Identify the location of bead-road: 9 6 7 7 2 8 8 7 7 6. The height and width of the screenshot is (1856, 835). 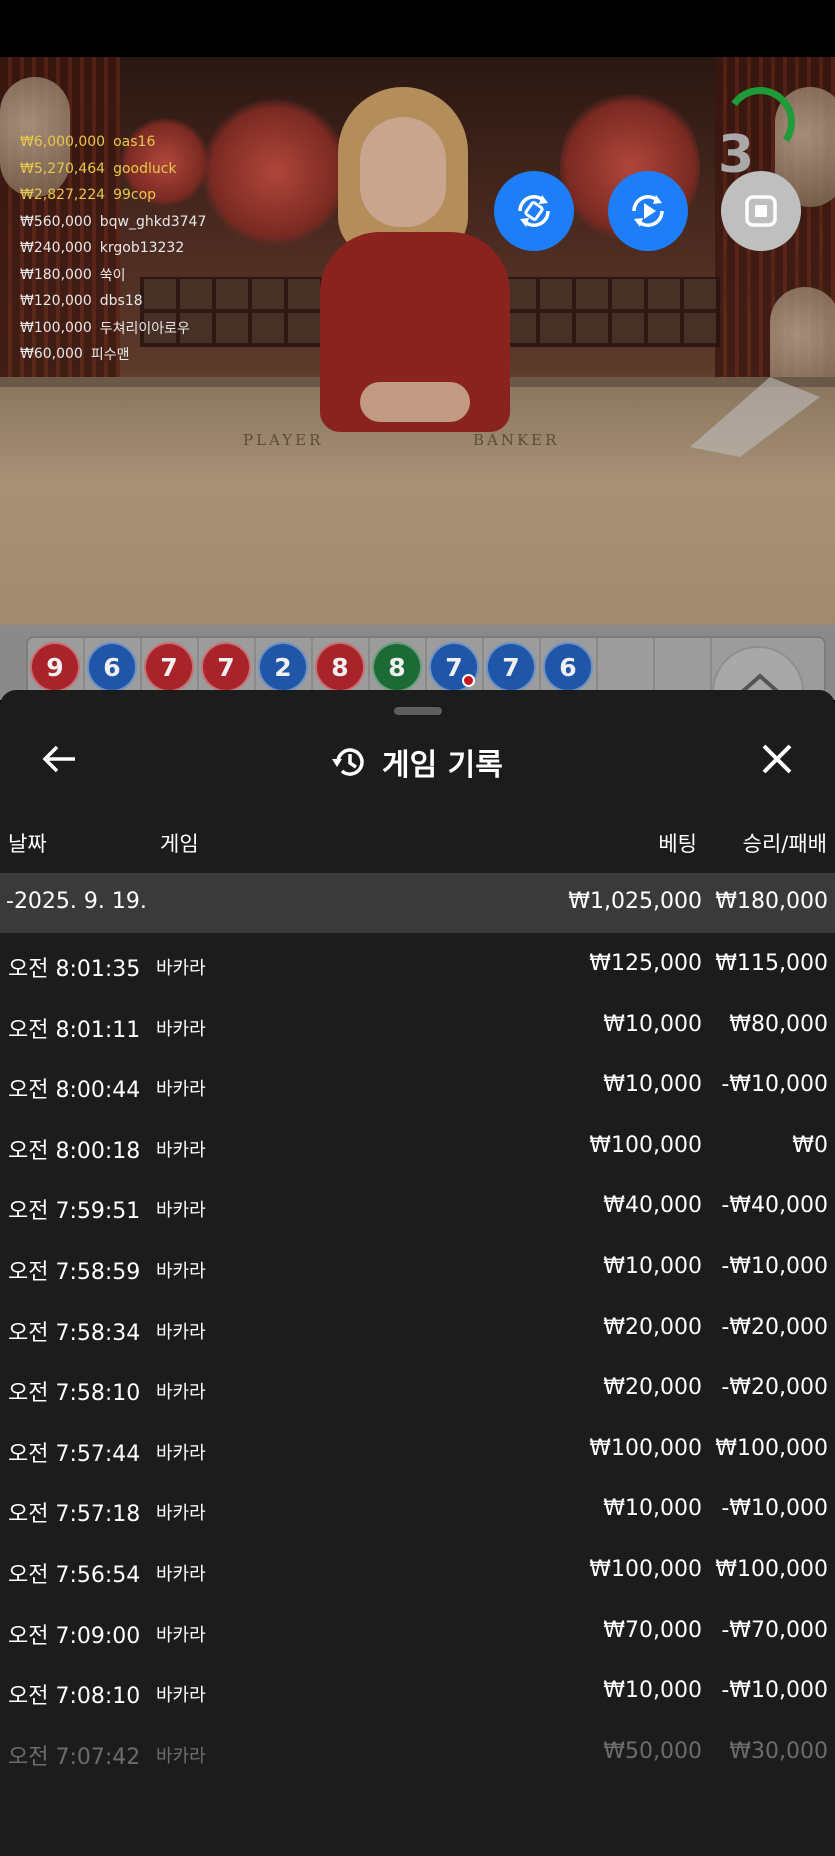
(426, 666).